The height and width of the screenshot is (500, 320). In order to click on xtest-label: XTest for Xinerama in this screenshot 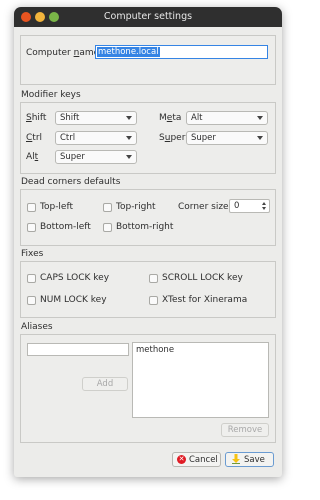, I will do `click(205, 300)`.